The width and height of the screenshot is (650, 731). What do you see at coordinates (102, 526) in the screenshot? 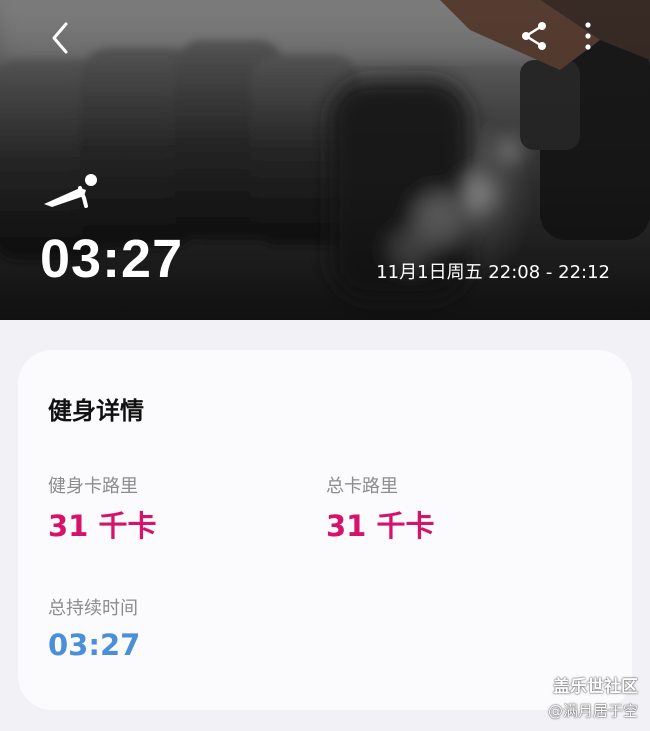
I see `active-calories-value: 31 千卡` at bounding box center [102, 526].